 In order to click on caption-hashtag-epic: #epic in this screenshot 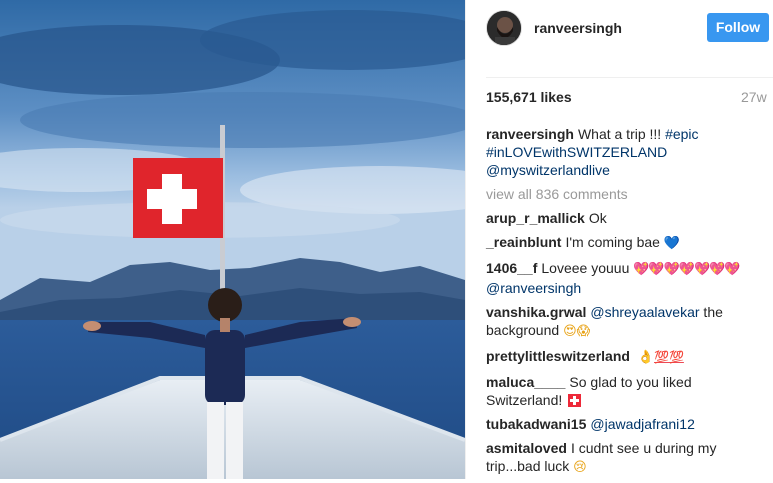, I will do `click(681, 134)`.